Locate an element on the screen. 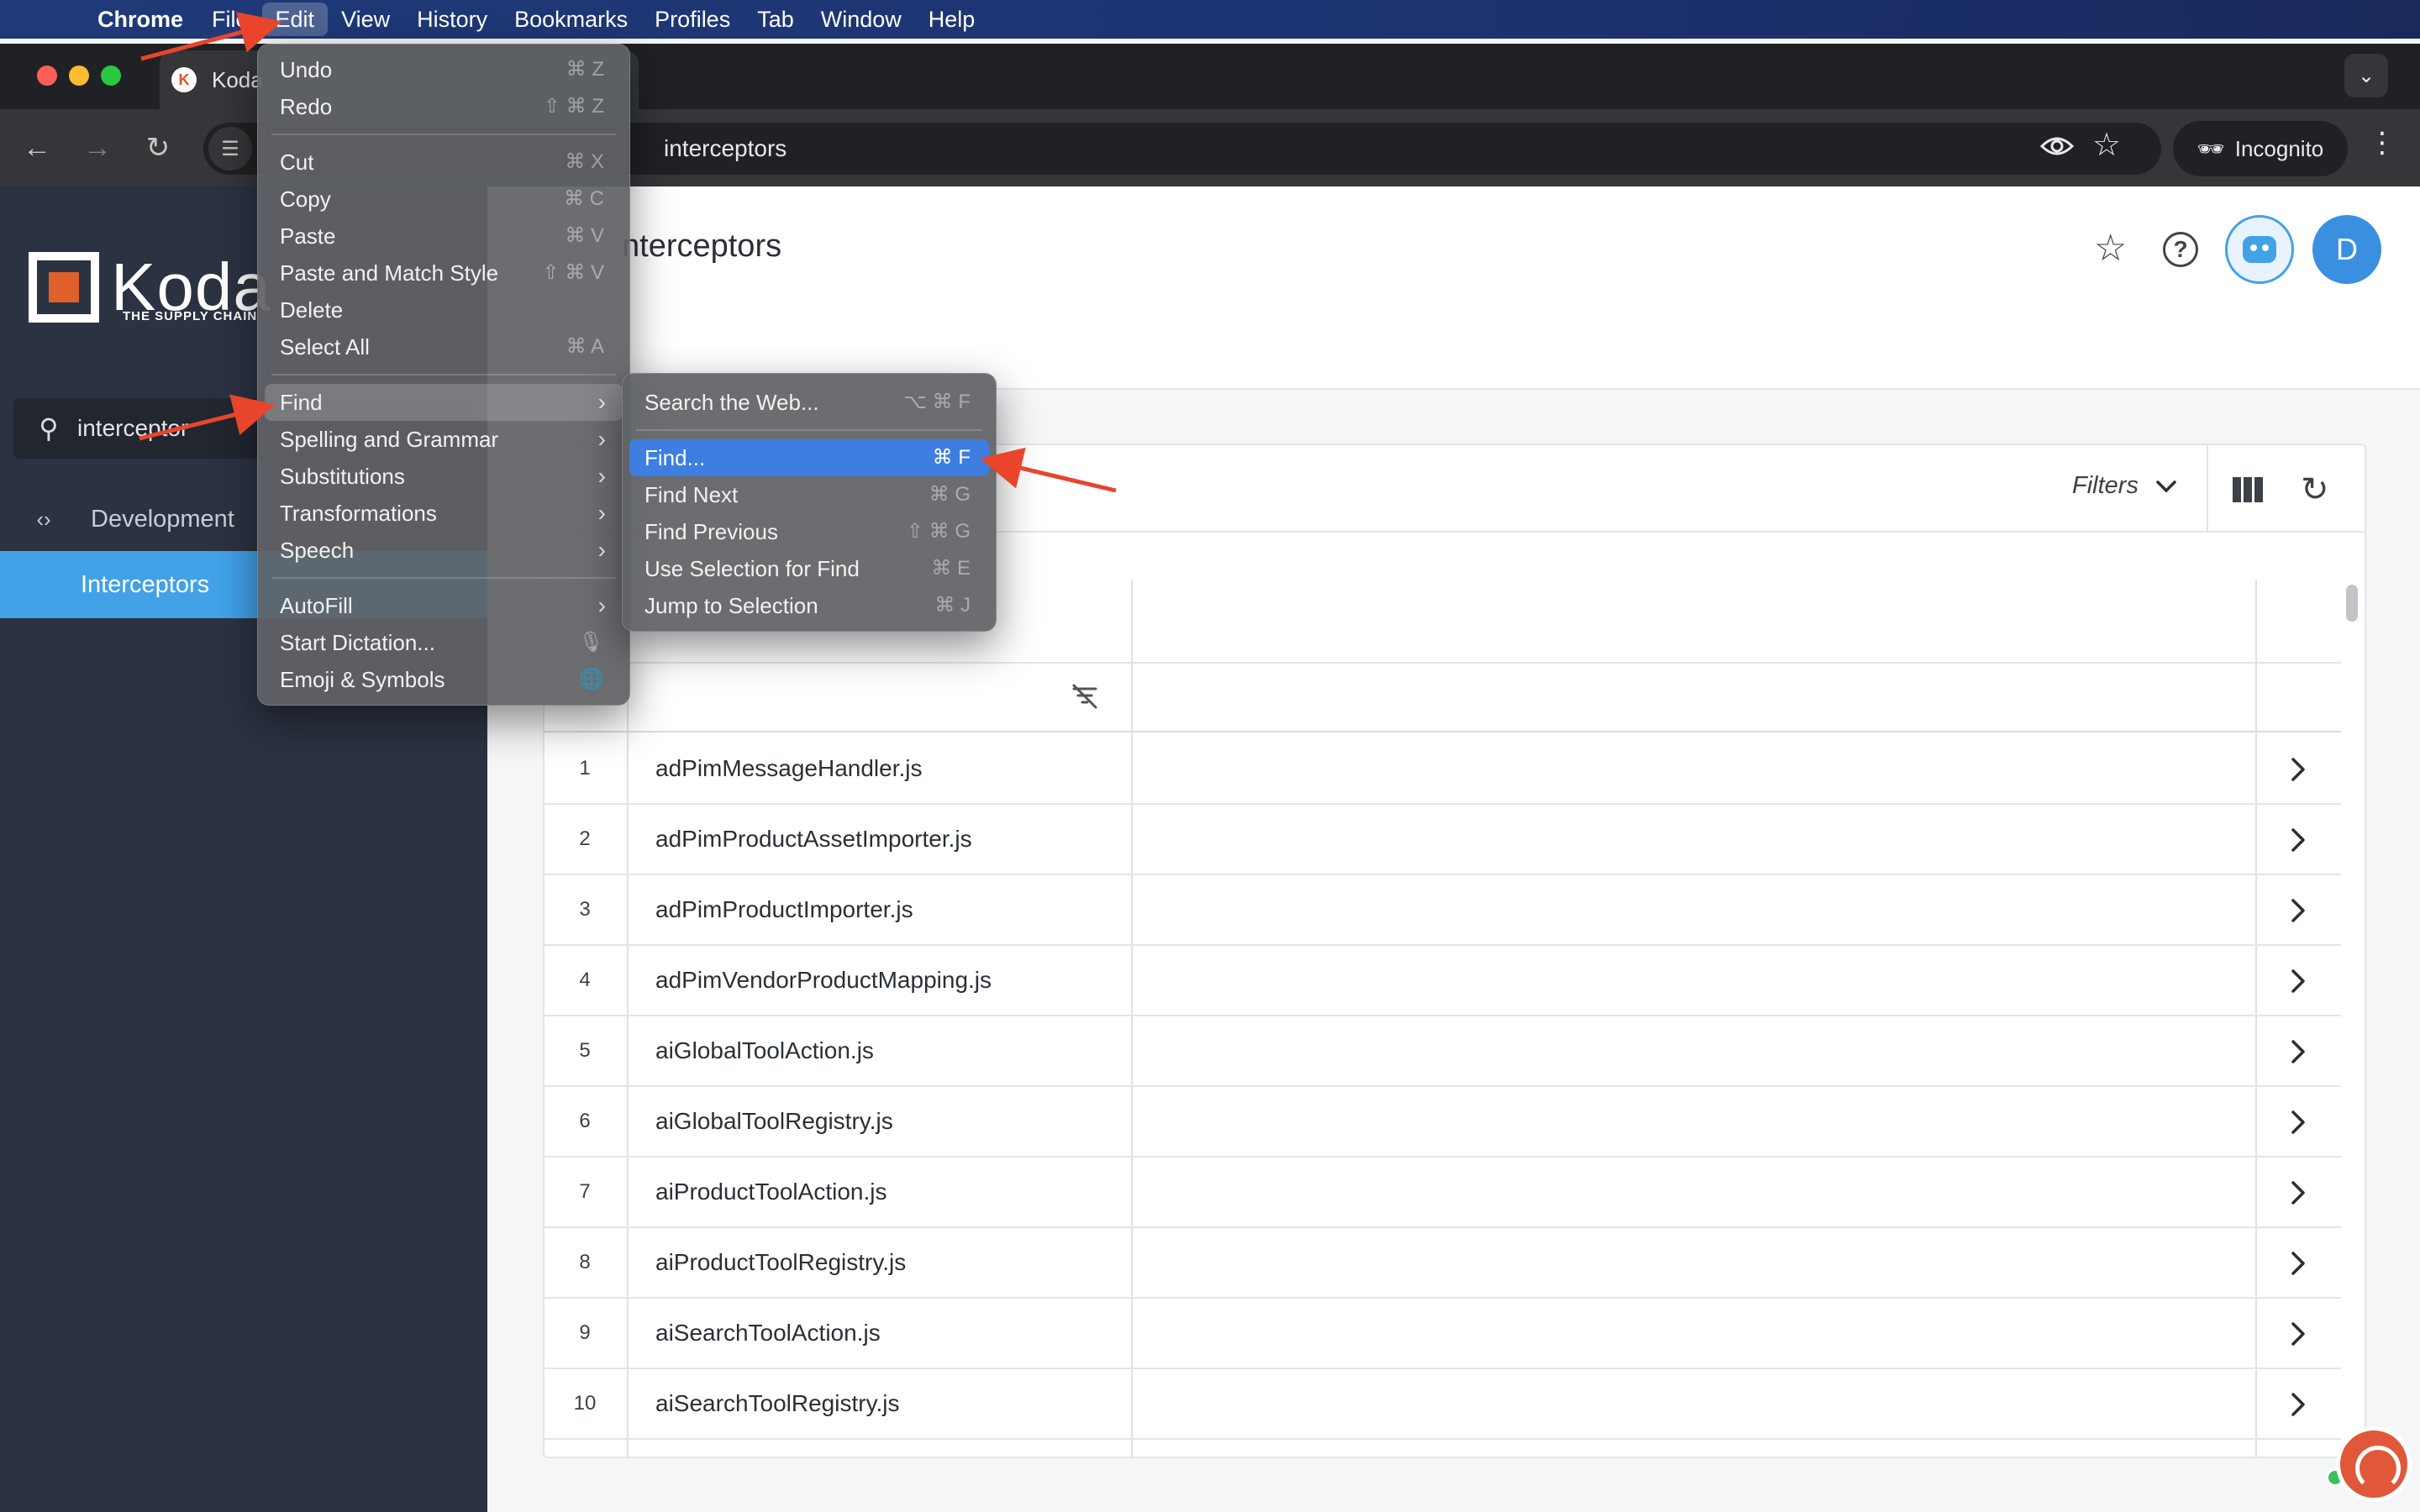 This screenshot has width=2420, height=1512. edit-menu-item-paste: Paste ⌘ V is located at coordinates (443, 236).